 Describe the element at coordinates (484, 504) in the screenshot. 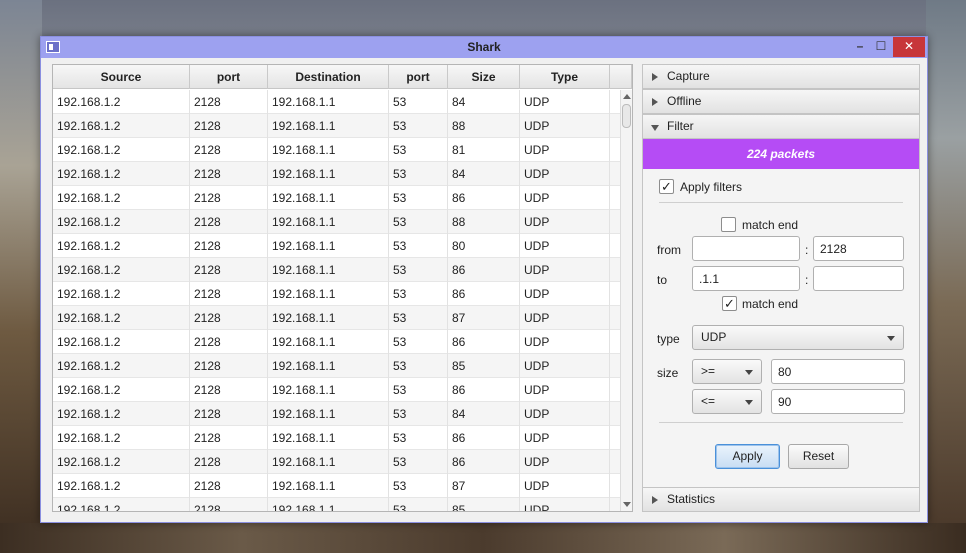

I see `cell-size: 85` at that location.